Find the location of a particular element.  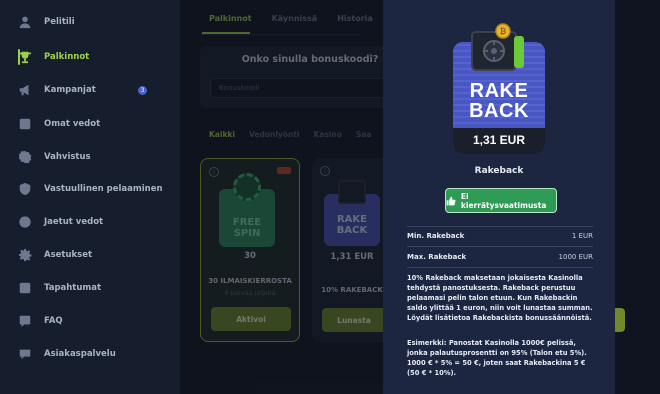

filter-kasino: Kasino is located at coordinates (327, 134).